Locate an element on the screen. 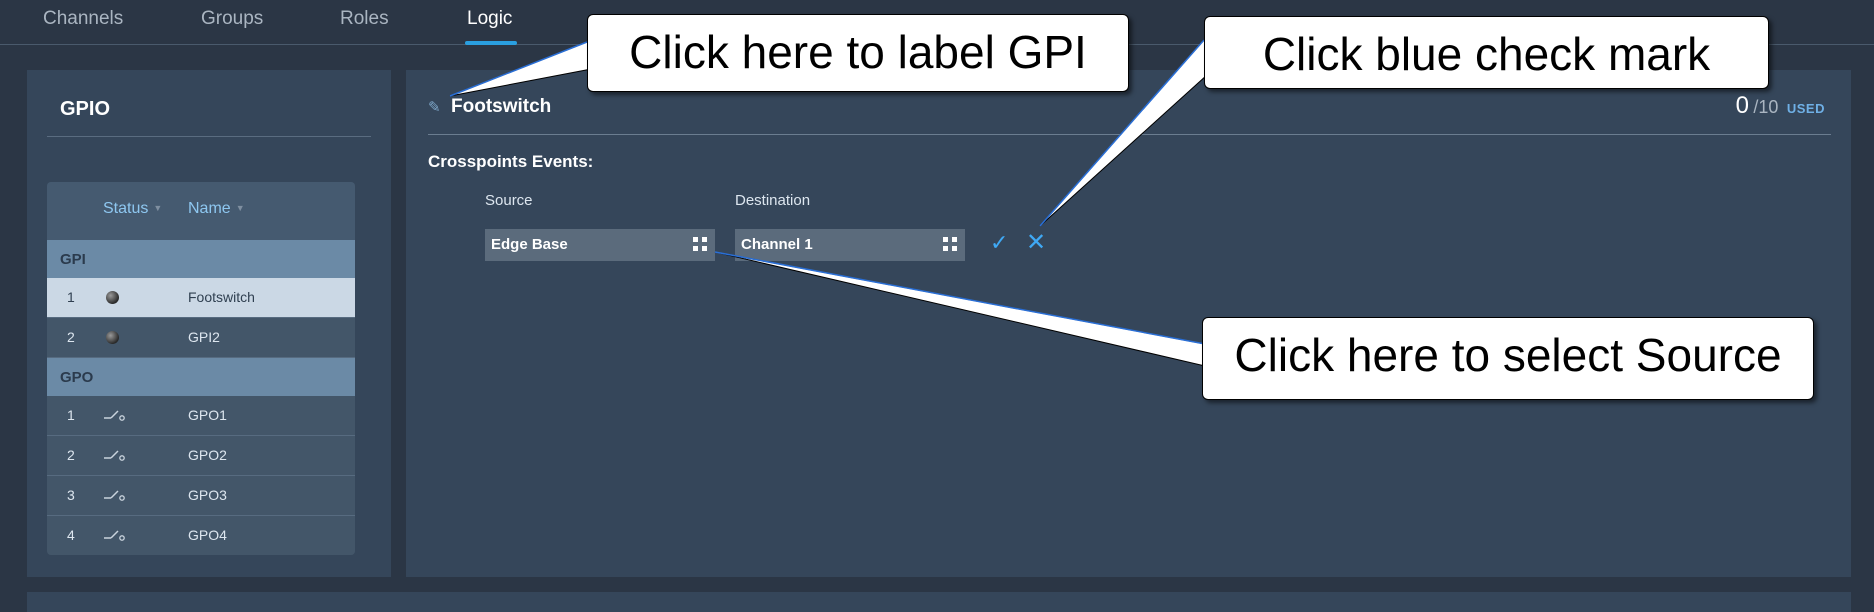  callout-text: Click here to select Source is located at coordinates (1508, 355).